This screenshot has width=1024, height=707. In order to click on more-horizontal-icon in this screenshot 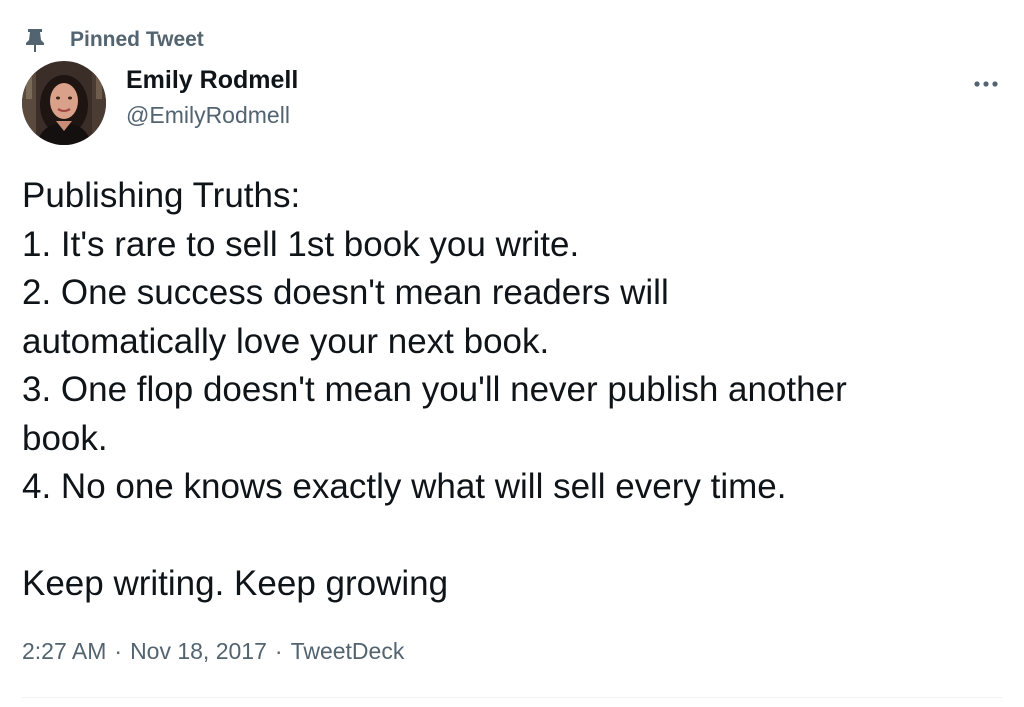, I will do `click(986, 84)`.